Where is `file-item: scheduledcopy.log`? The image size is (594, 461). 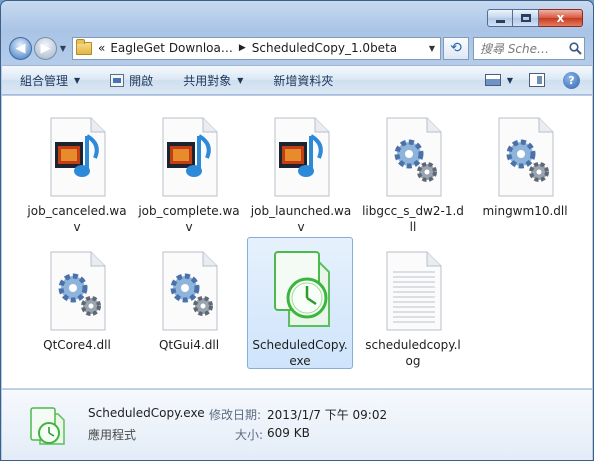
file-item: scheduledcopy.log is located at coordinates (413, 304).